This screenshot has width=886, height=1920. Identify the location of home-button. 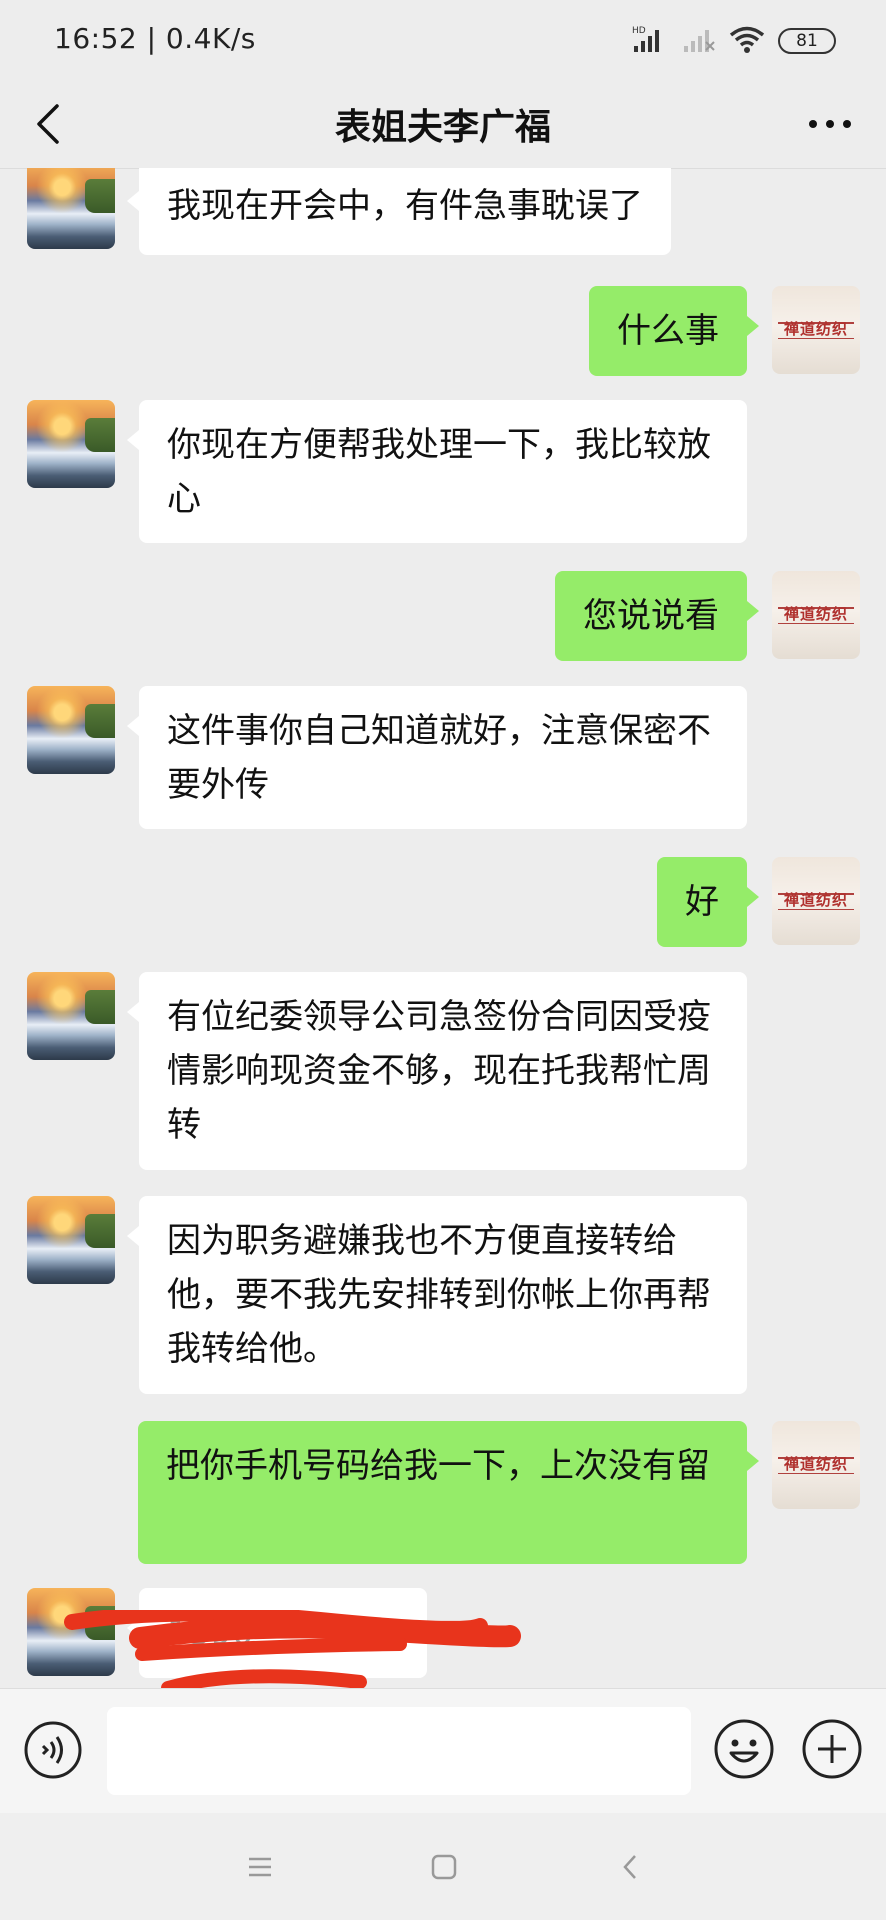
(444, 1867).